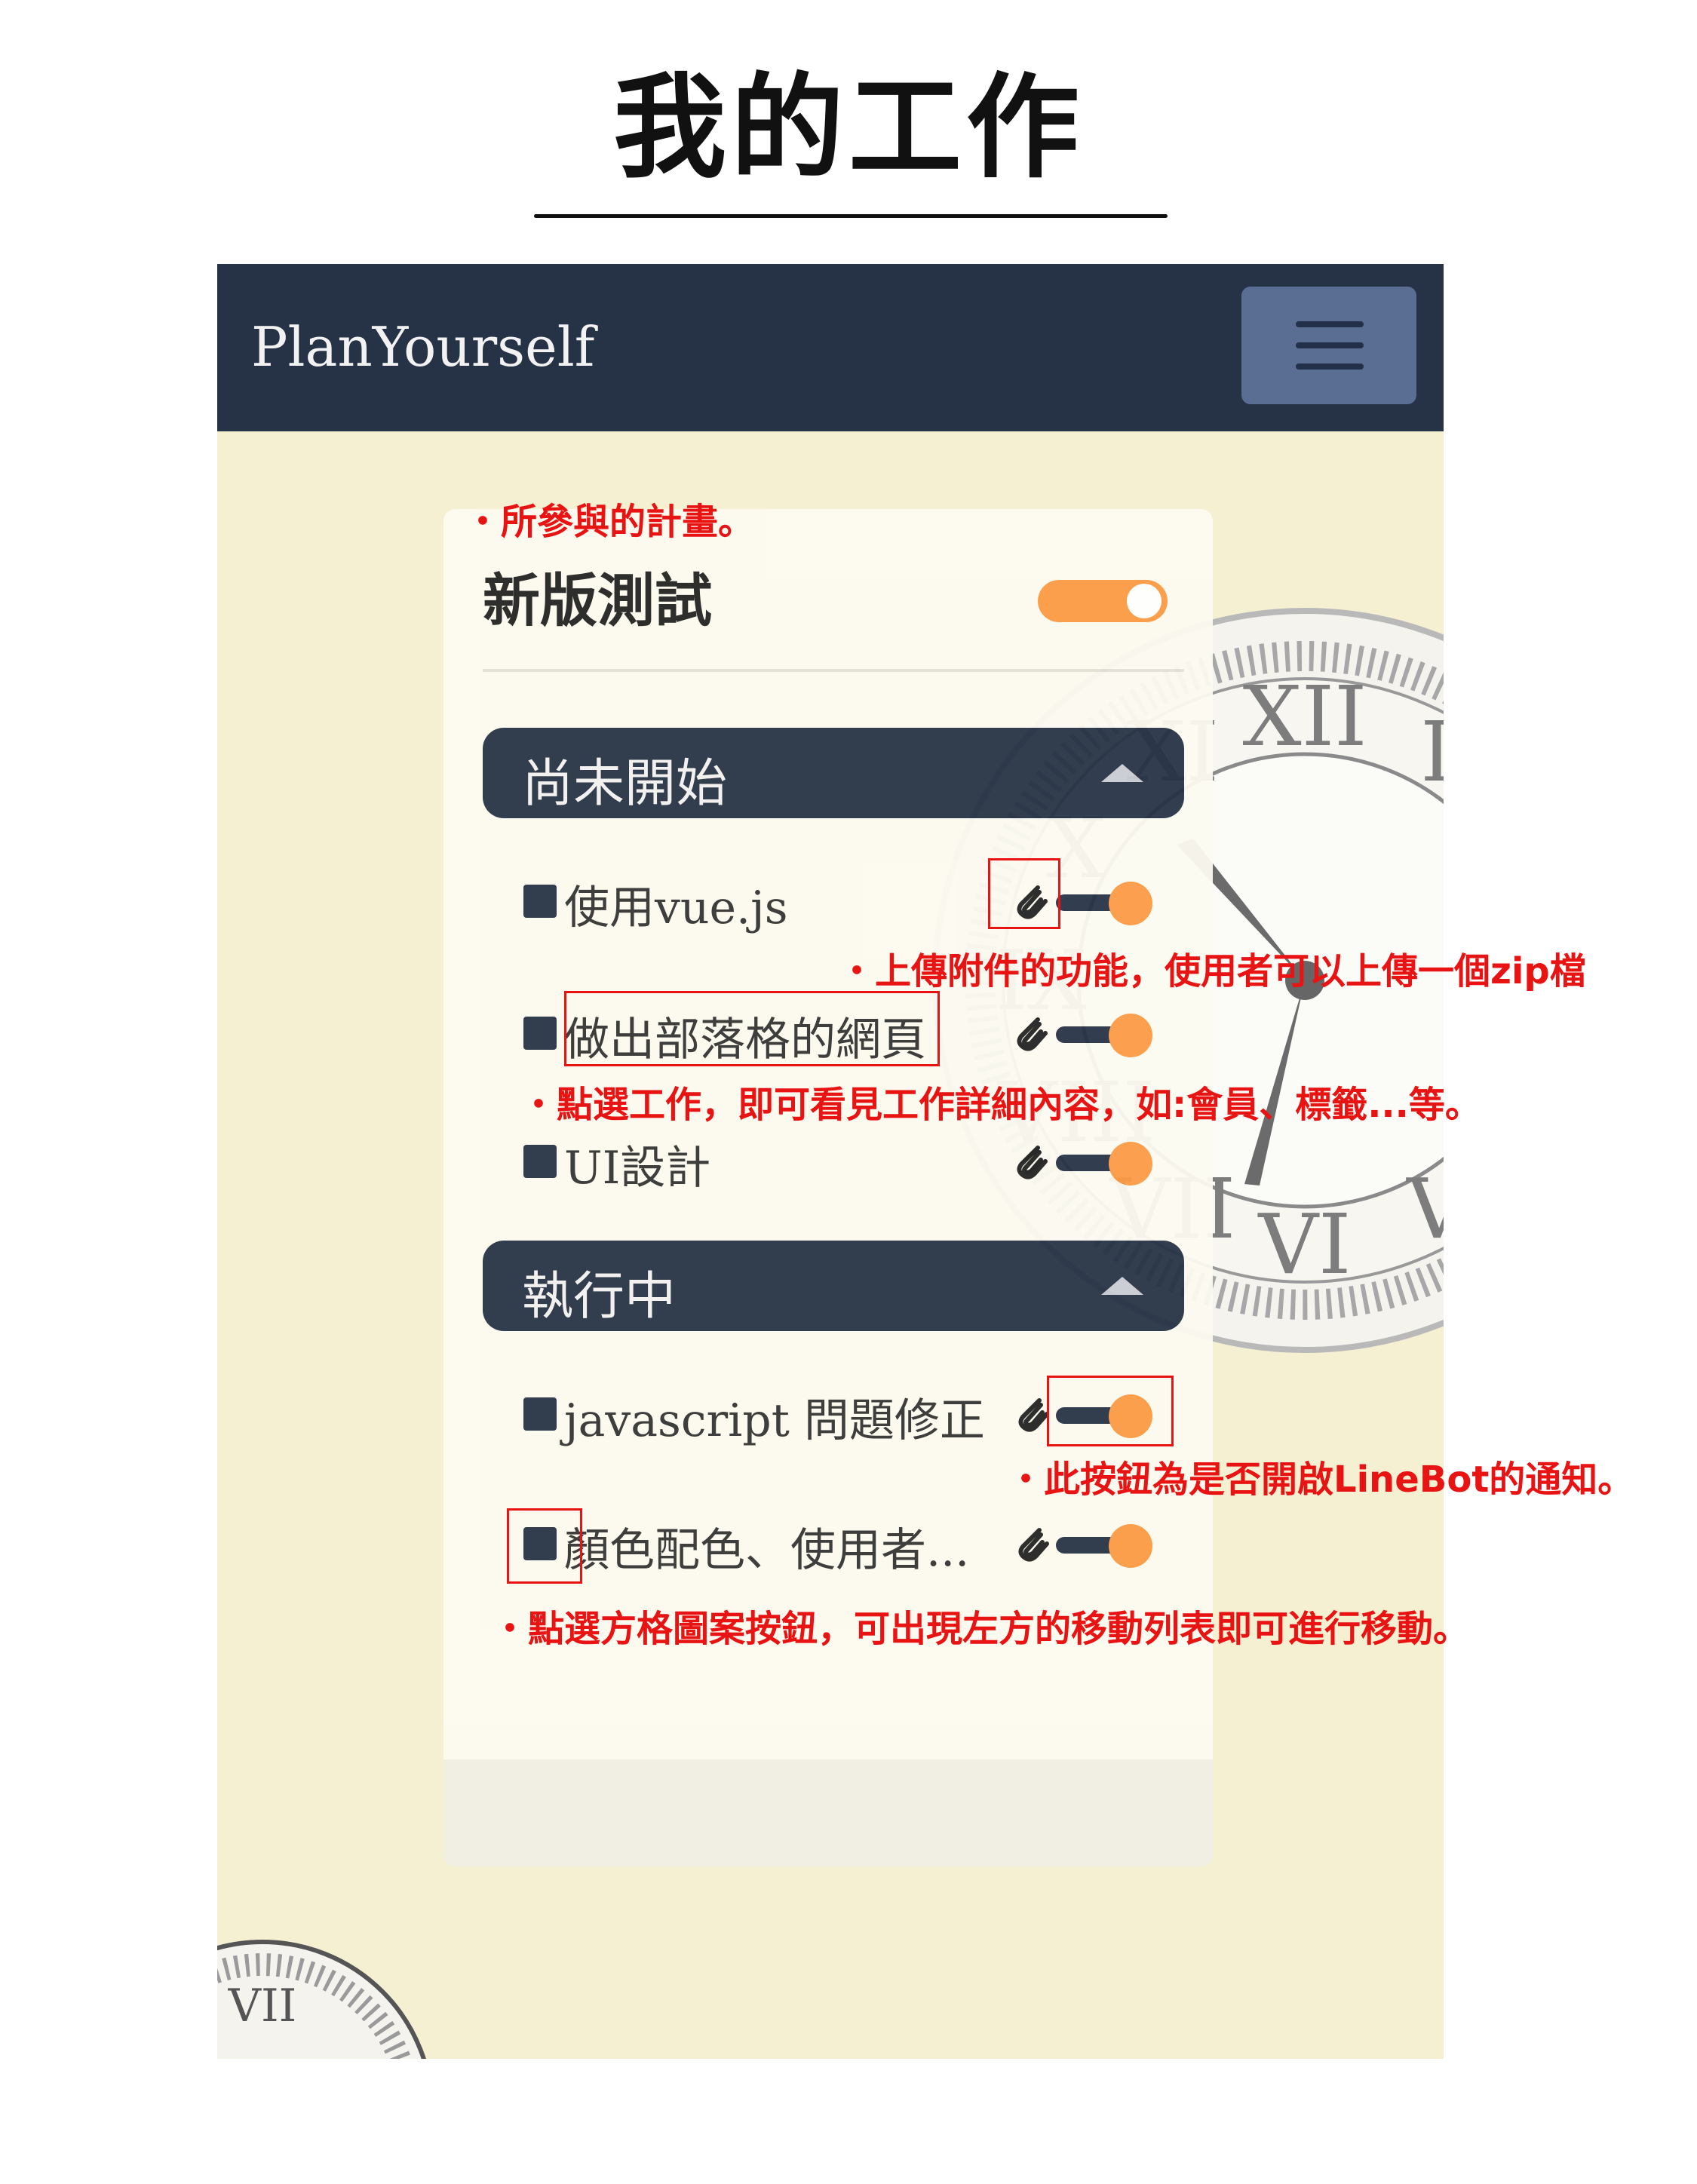 The image size is (1697, 2184). I want to click on clock-numeral: I, so click(1432, 752).